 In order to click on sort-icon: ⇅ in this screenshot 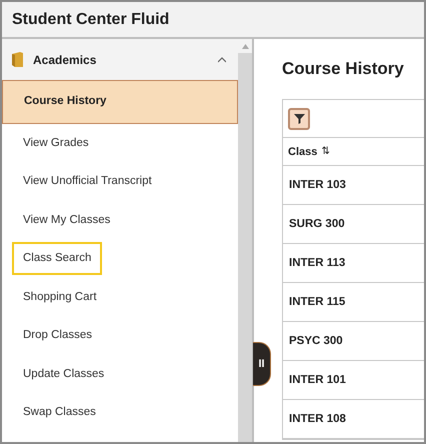, I will do `click(325, 152)`.